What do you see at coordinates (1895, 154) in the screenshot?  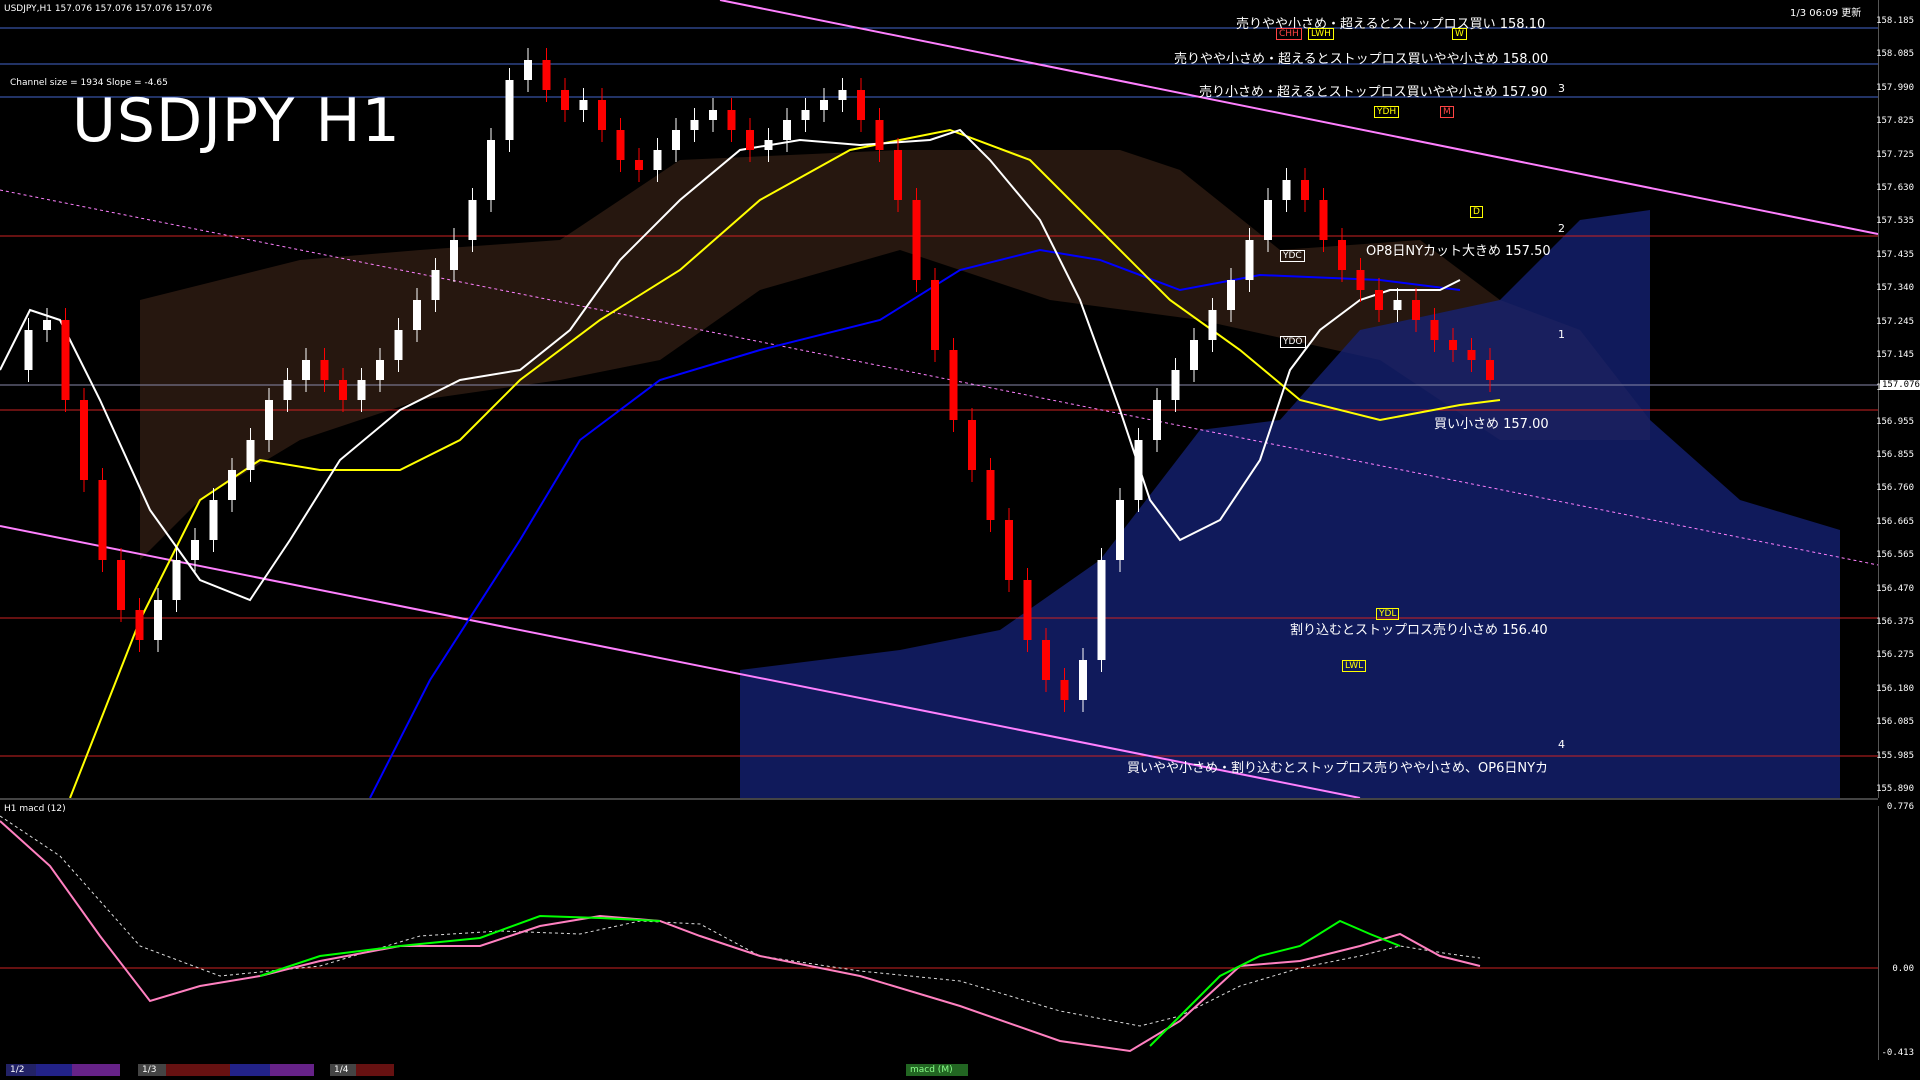 I see `price-axis-tick: 157.725` at bounding box center [1895, 154].